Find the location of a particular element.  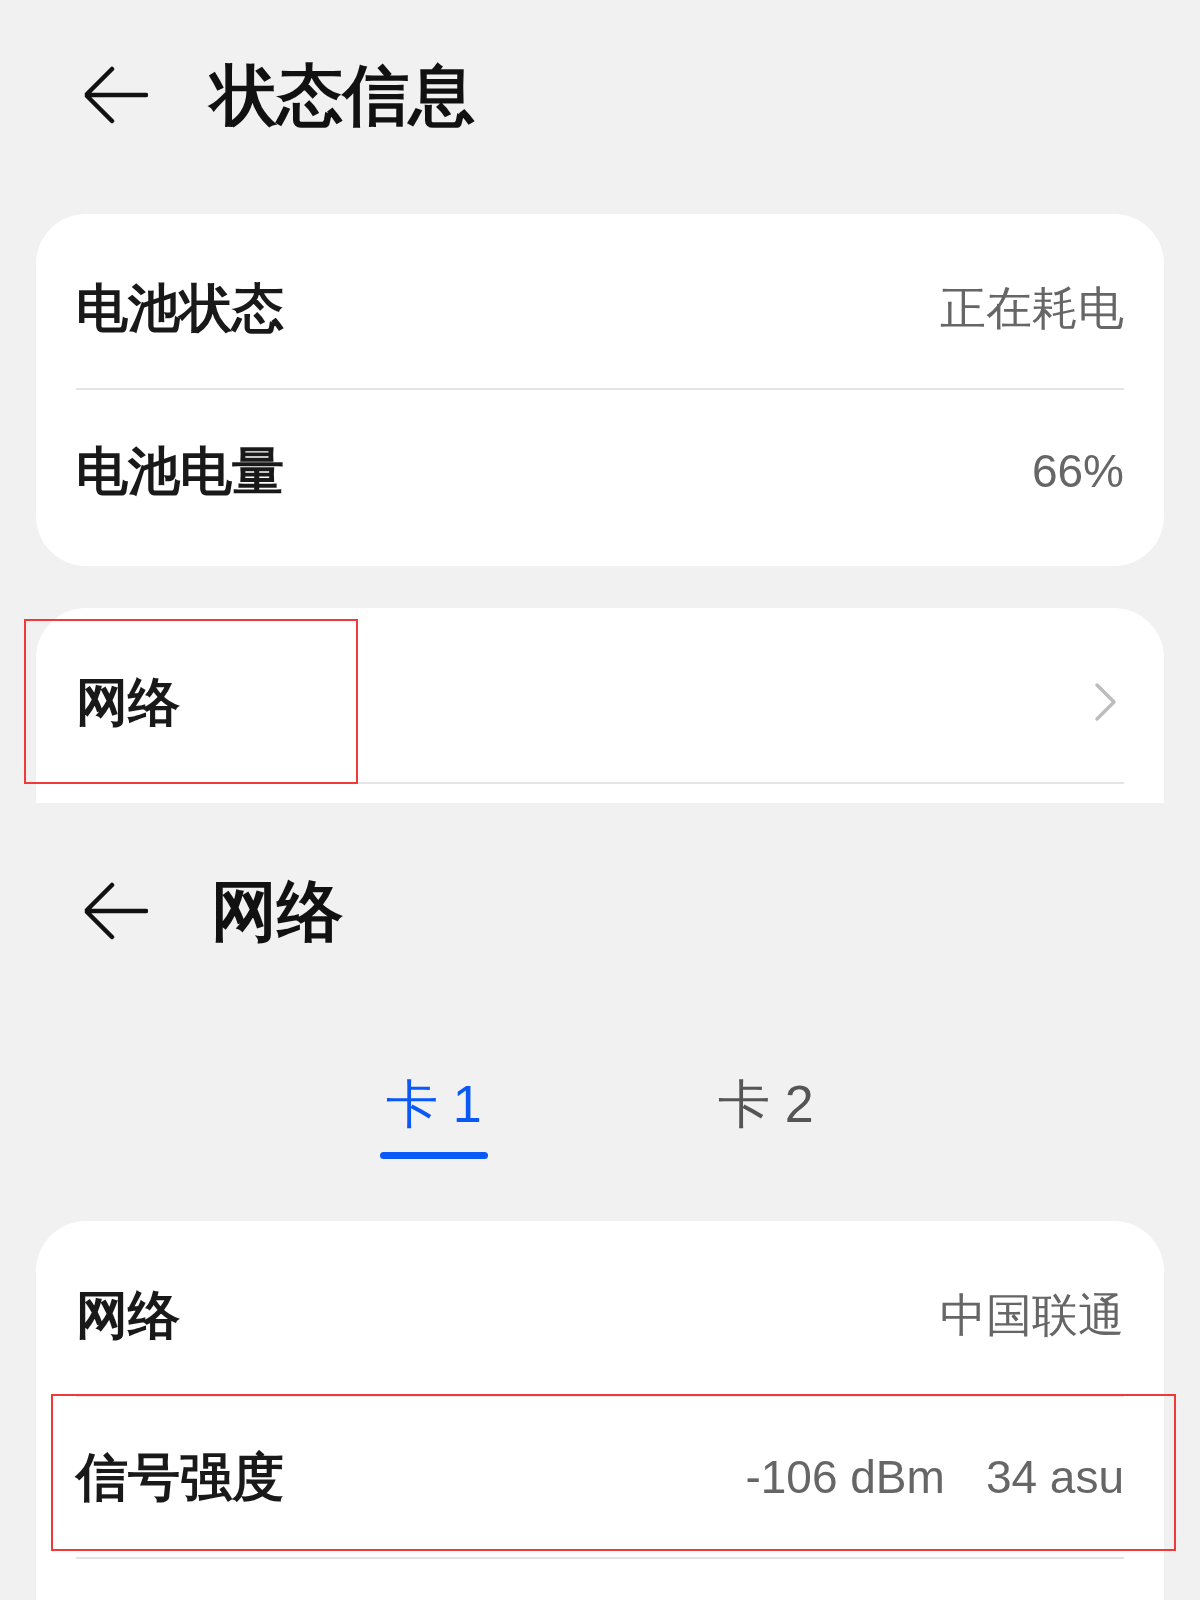

row-label: 电池电量 is located at coordinates (180, 471).